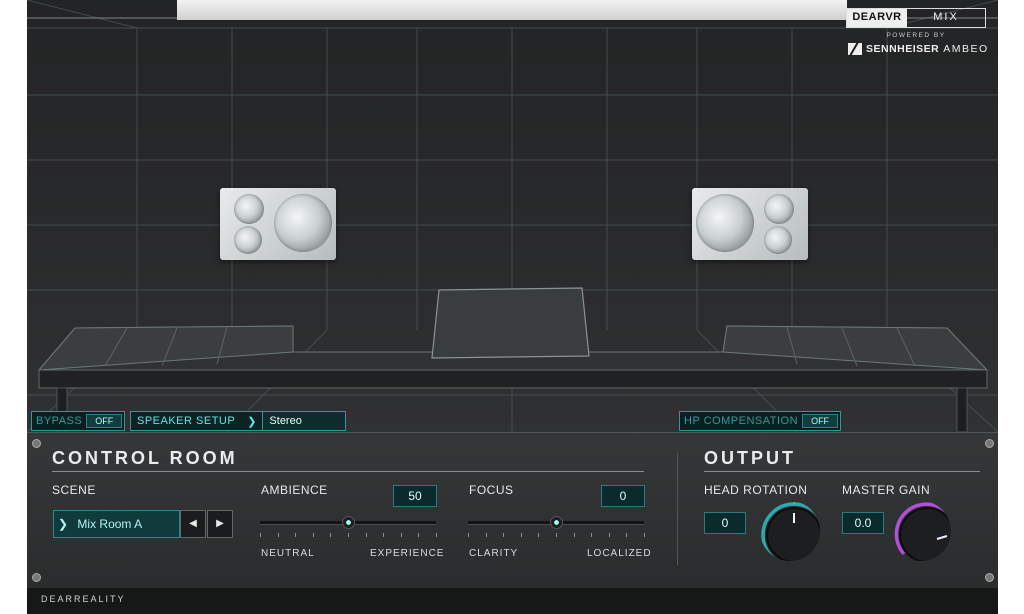 The height and width of the screenshot is (614, 1024). I want to click on product-name: MIX, so click(946, 17).